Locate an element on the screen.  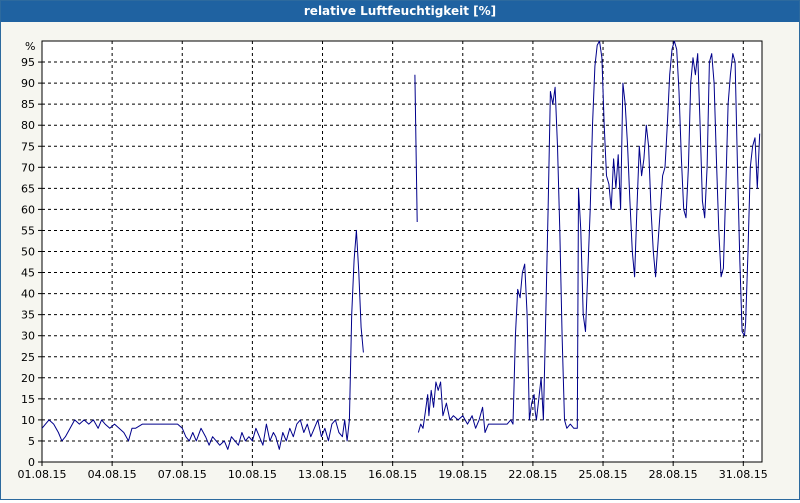
y-tick-label: 50 is located at coordinates (28, 252).